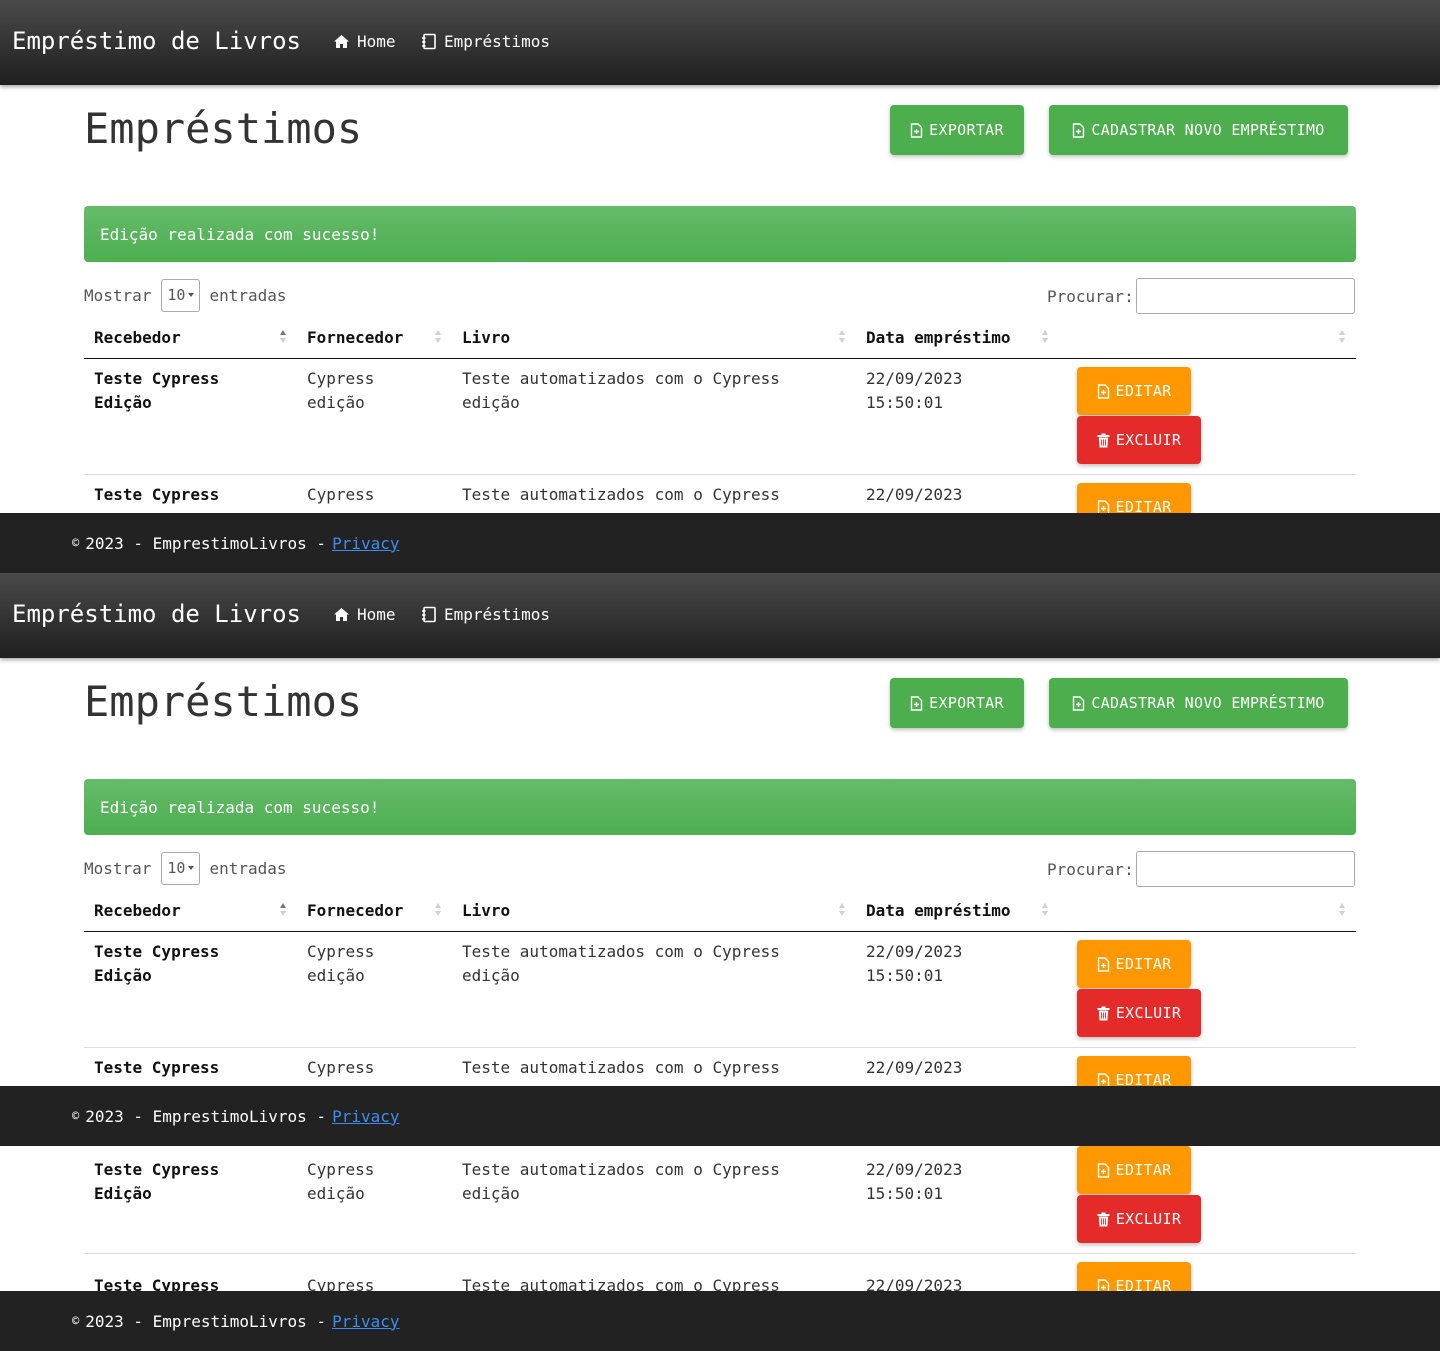 The height and width of the screenshot is (1351, 1440). What do you see at coordinates (720, 358) in the screenshot?
I see `header-divider` at bounding box center [720, 358].